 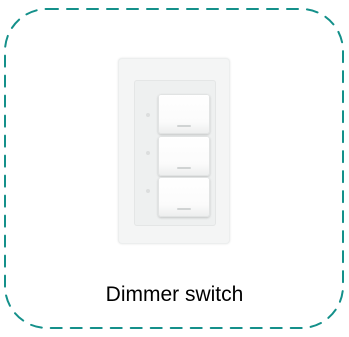 What do you see at coordinates (184, 114) in the screenshot?
I see `rocker-switch-top` at bounding box center [184, 114].